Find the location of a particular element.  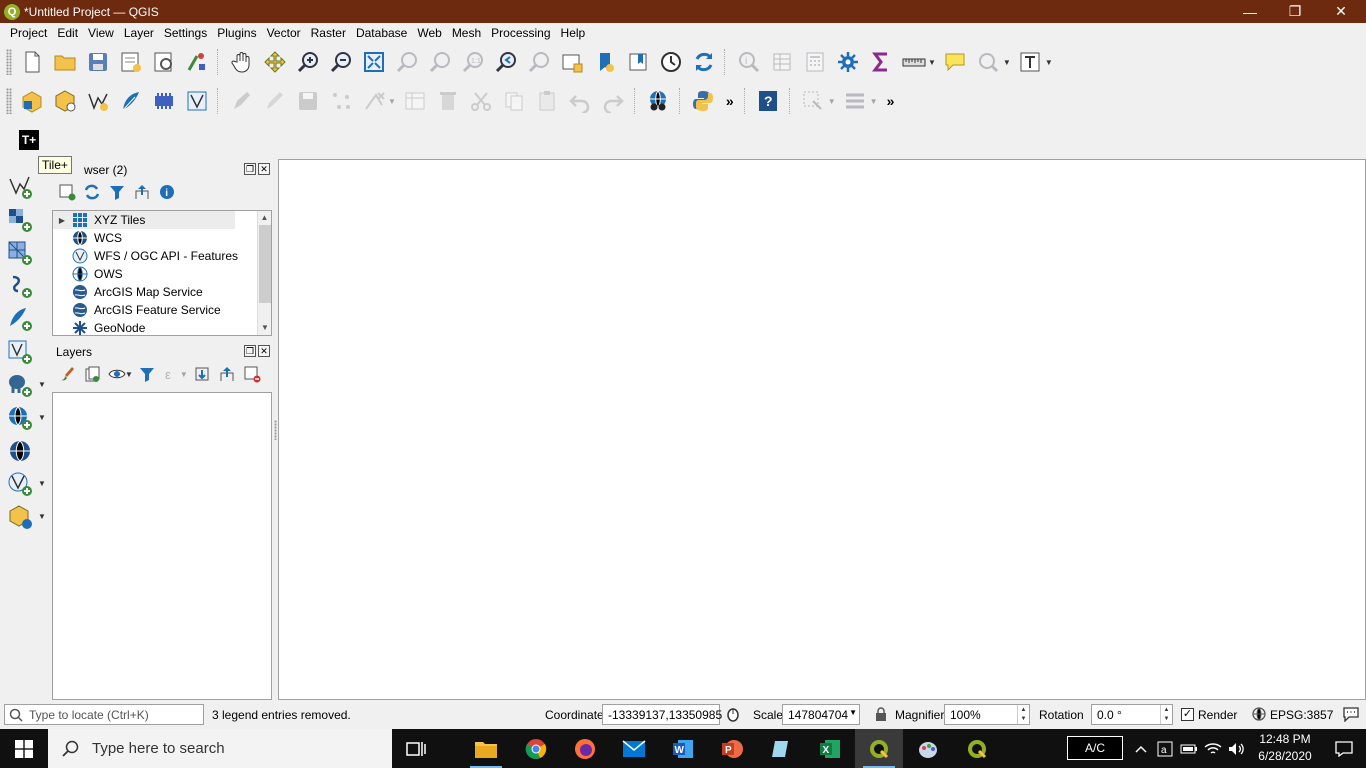

scroll-down-icon: ▼ is located at coordinates (264, 328).